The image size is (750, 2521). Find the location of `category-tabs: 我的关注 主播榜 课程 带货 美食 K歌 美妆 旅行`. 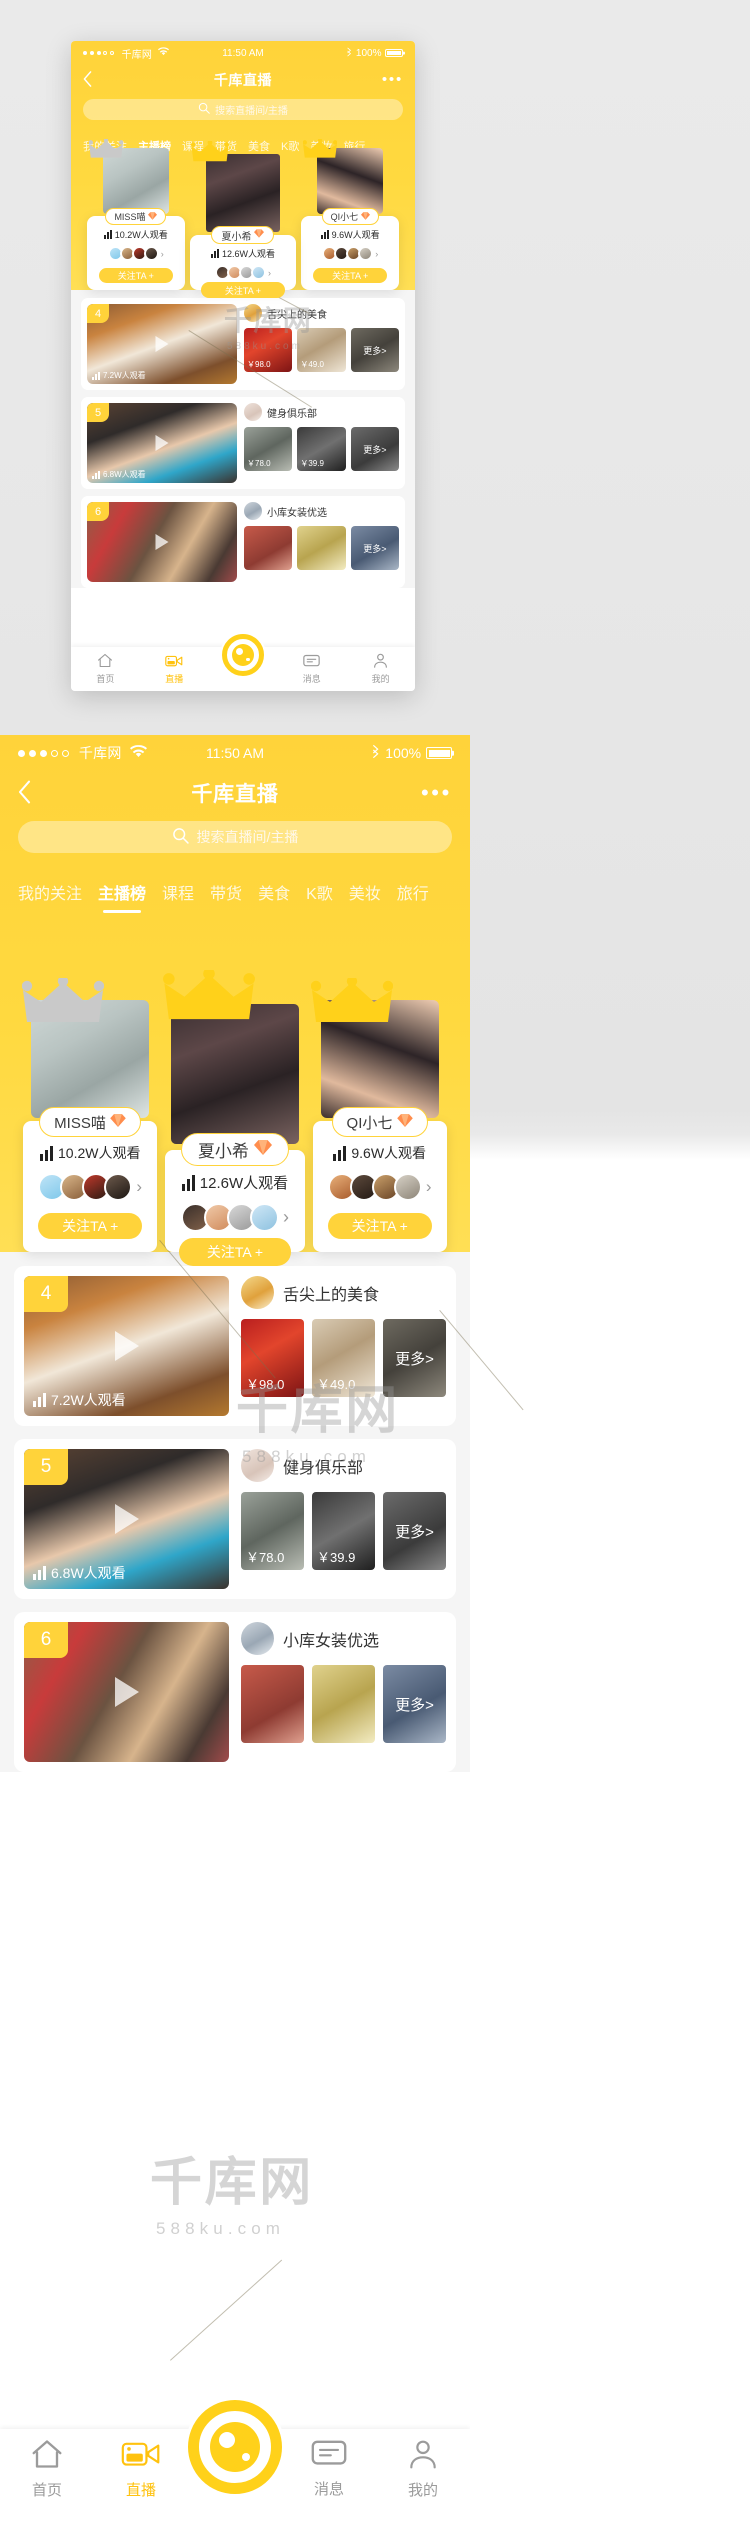

category-tabs: 我的关注 主播榜 课程 带货 美食 K歌 美妆 旅行 is located at coordinates (235, 889).